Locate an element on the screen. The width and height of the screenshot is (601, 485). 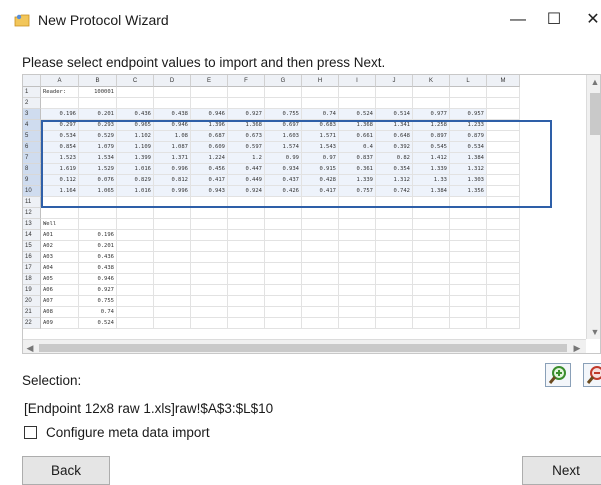
scroll-up-icon: ▲ is located at coordinates (593, 82).